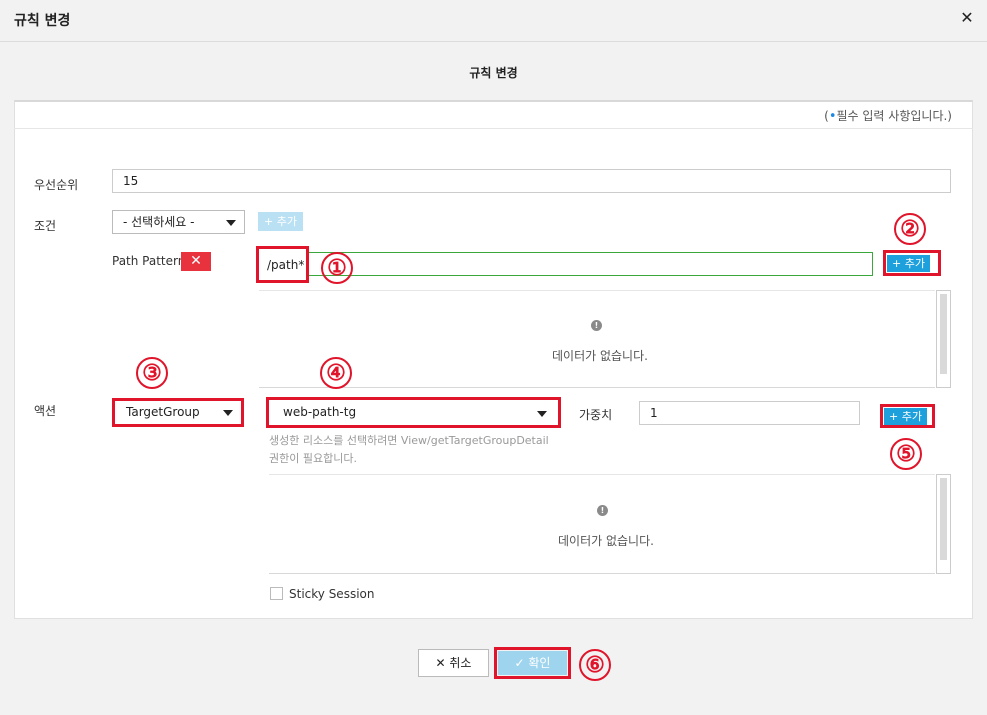 Image resolution: width=987 pixels, height=715 pixels. I want to click on dialog-header, so click(493, 21).